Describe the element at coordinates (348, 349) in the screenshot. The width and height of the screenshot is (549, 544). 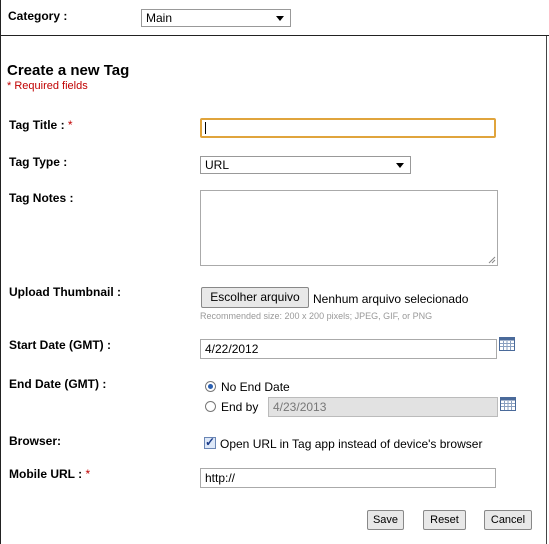
I see `start-date-input: 4/22/2012` at that location.